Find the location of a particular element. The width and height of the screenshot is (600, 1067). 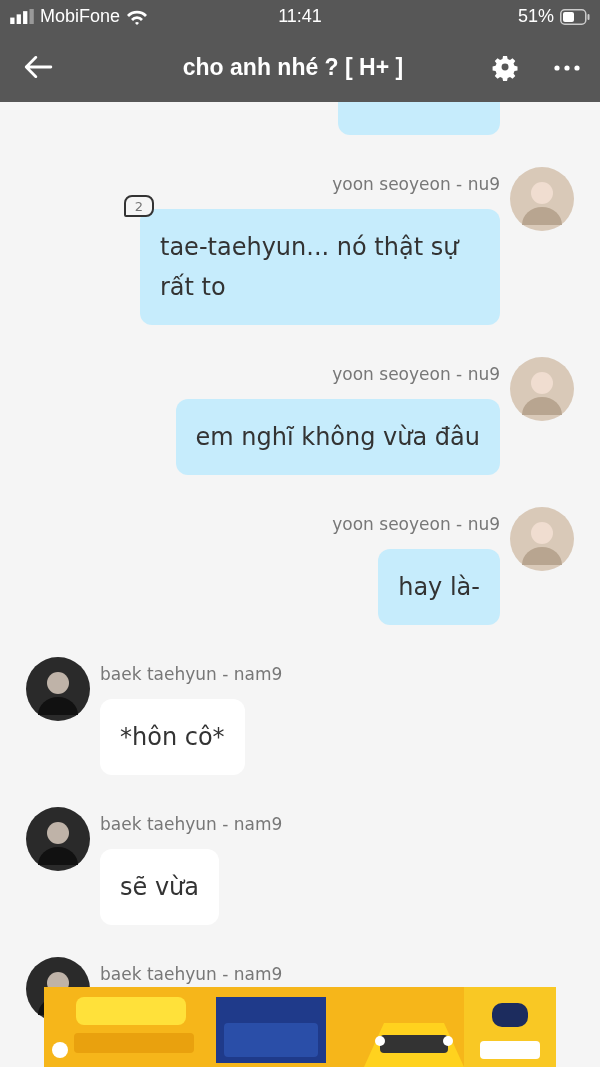

message-bubble: hay là- is located at coordinates (439, 587).